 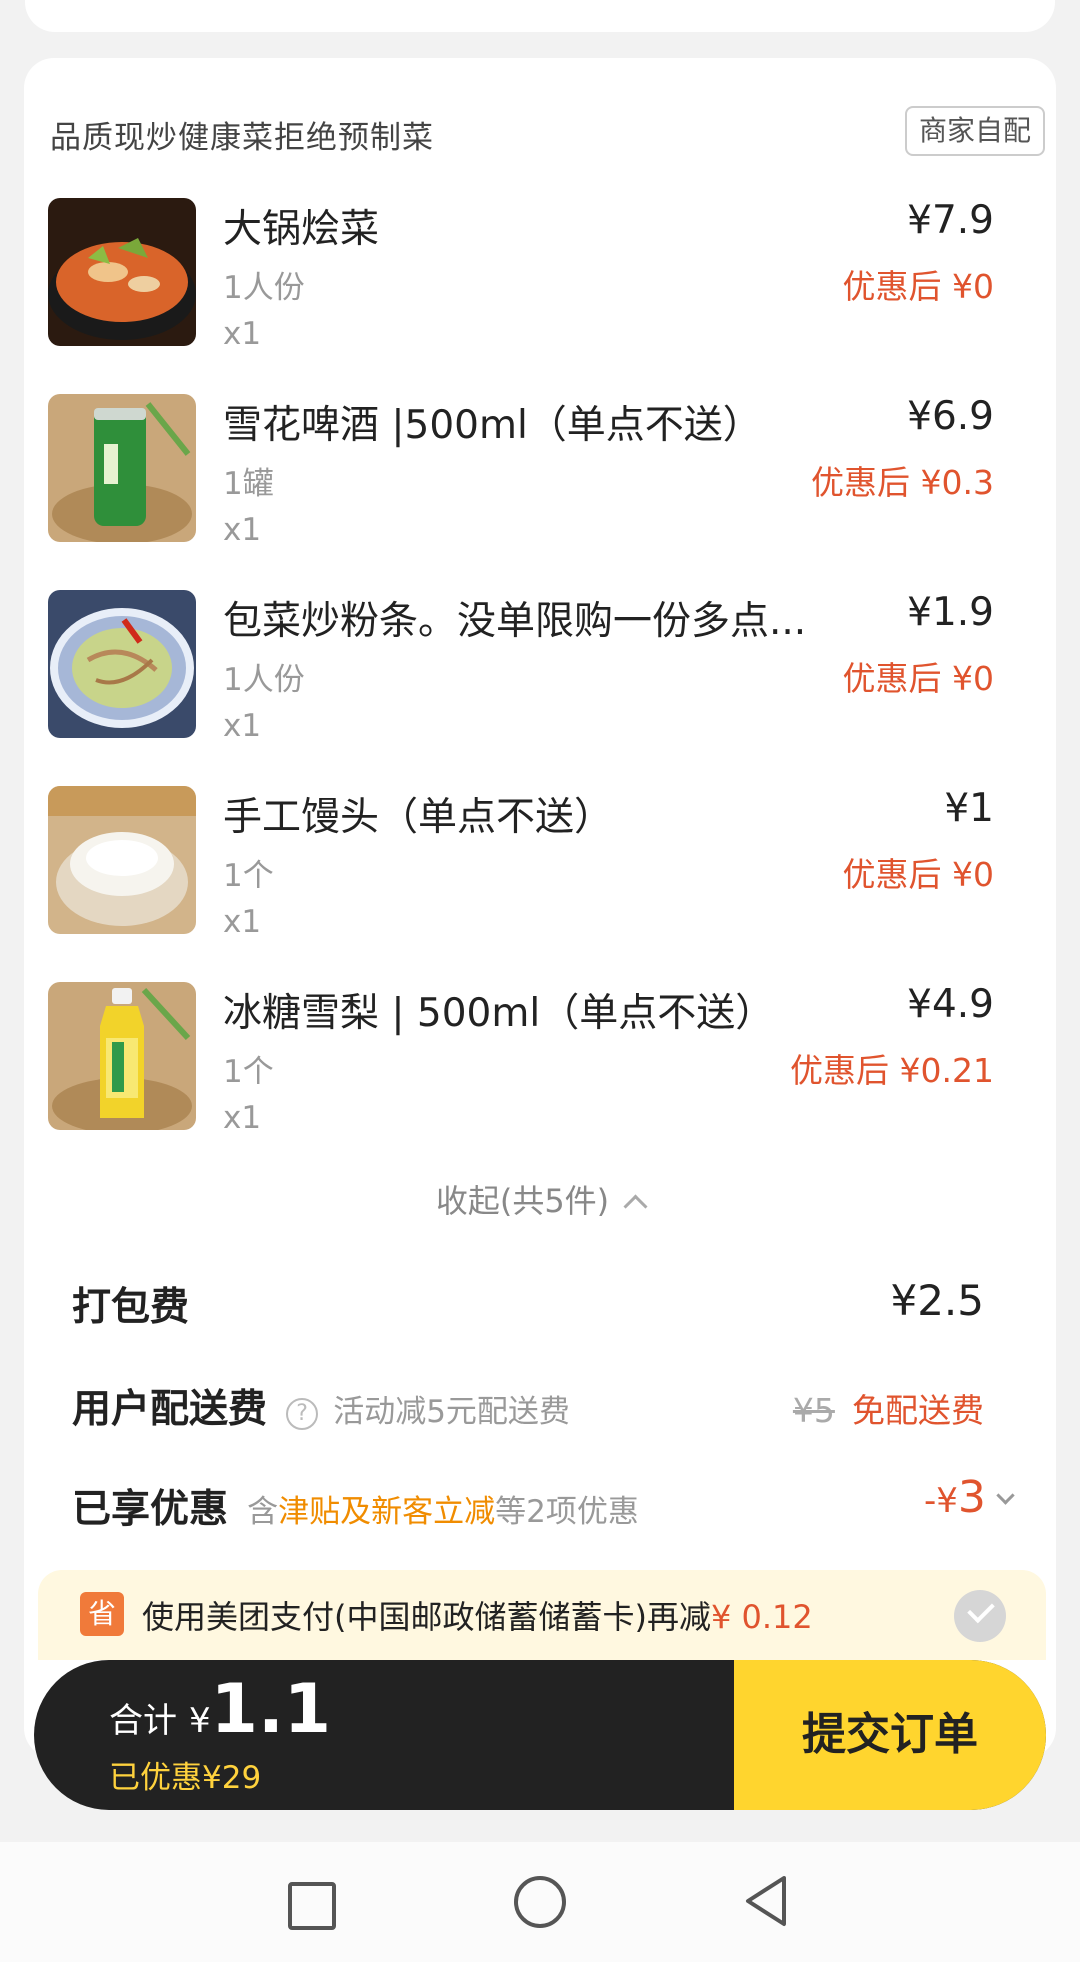 What do you see at coordinates (521, 474) in the screenshot?
I see `list-item: 雪花啤酒 |500ml（单点不送） 1罐 x1 ¥6.9 优惠后 ¥0.3` at bounding box center [521, 474].